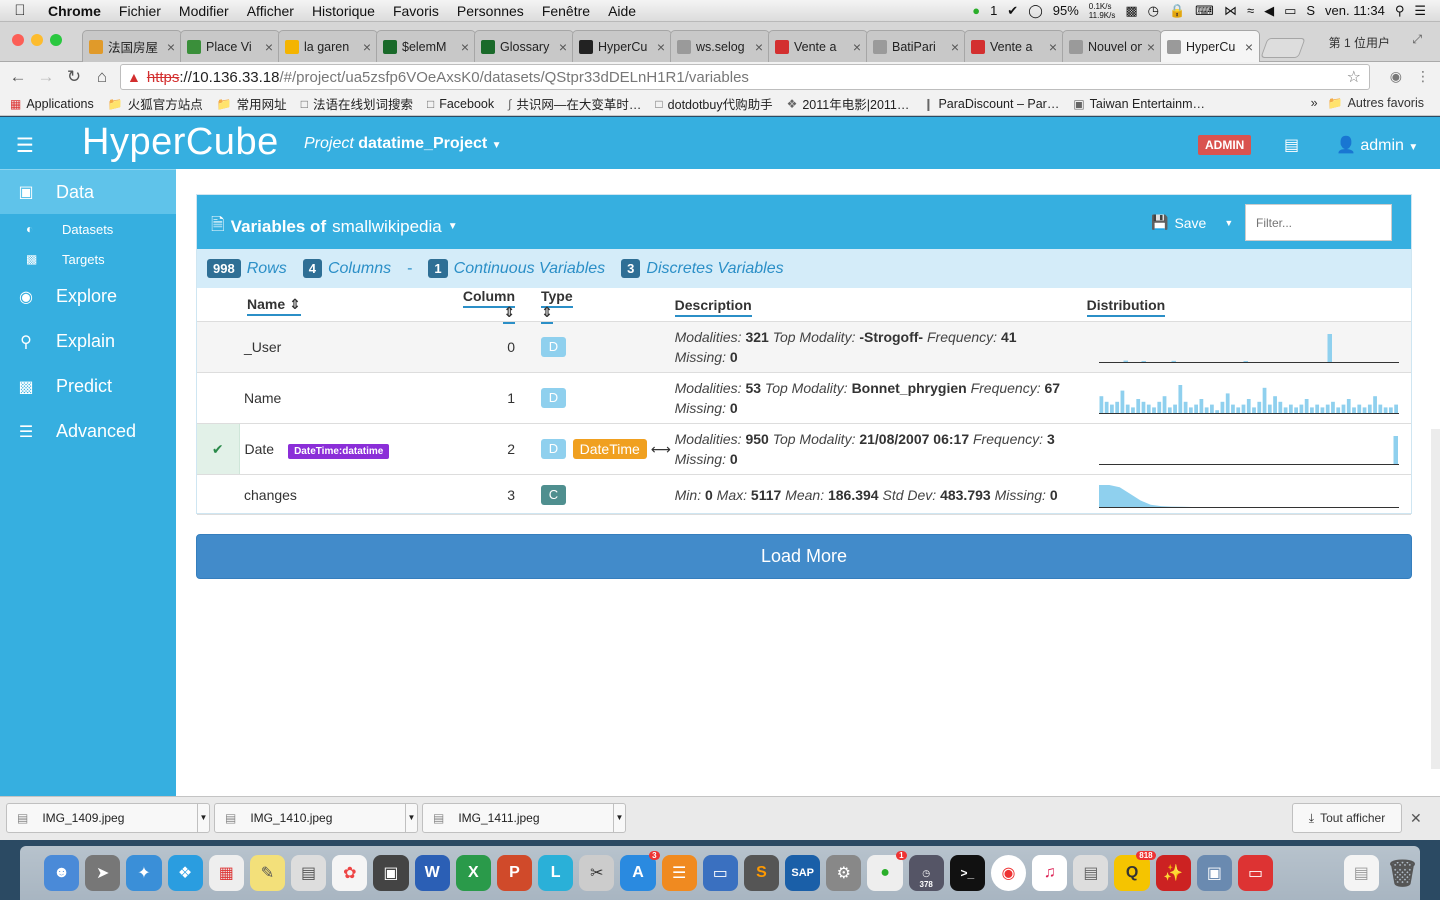 The height and width of the screenshot is (900, 1440). I want to click on variable-name: Date, so click(260, 449).